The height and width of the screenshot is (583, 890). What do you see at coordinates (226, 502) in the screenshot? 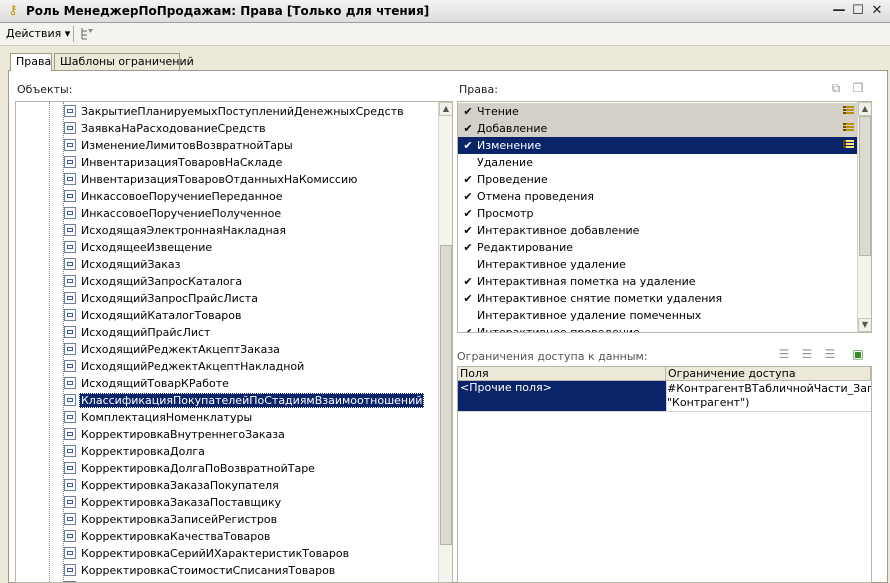
I see `tree-item: КорректировкаЗаказаПоставщику` at bounding box center [226, 502].